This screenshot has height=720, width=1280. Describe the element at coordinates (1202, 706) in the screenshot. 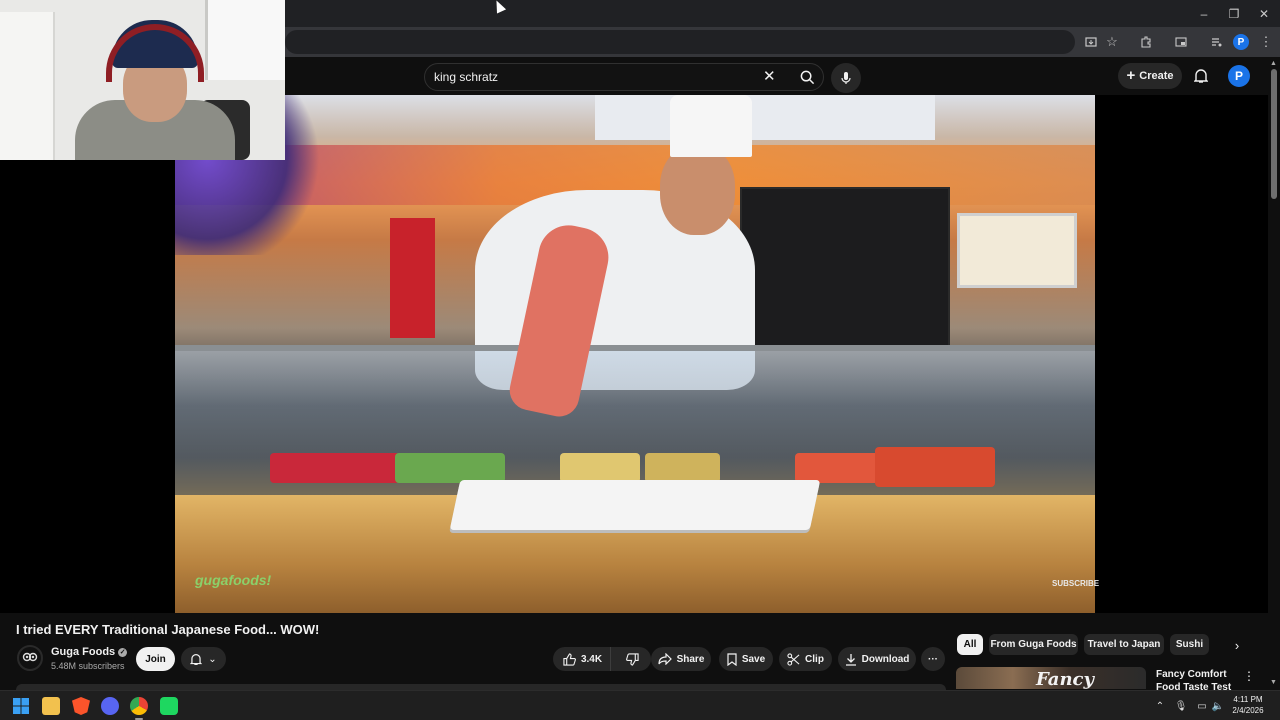

I see `network-icon: ▭` at that location.